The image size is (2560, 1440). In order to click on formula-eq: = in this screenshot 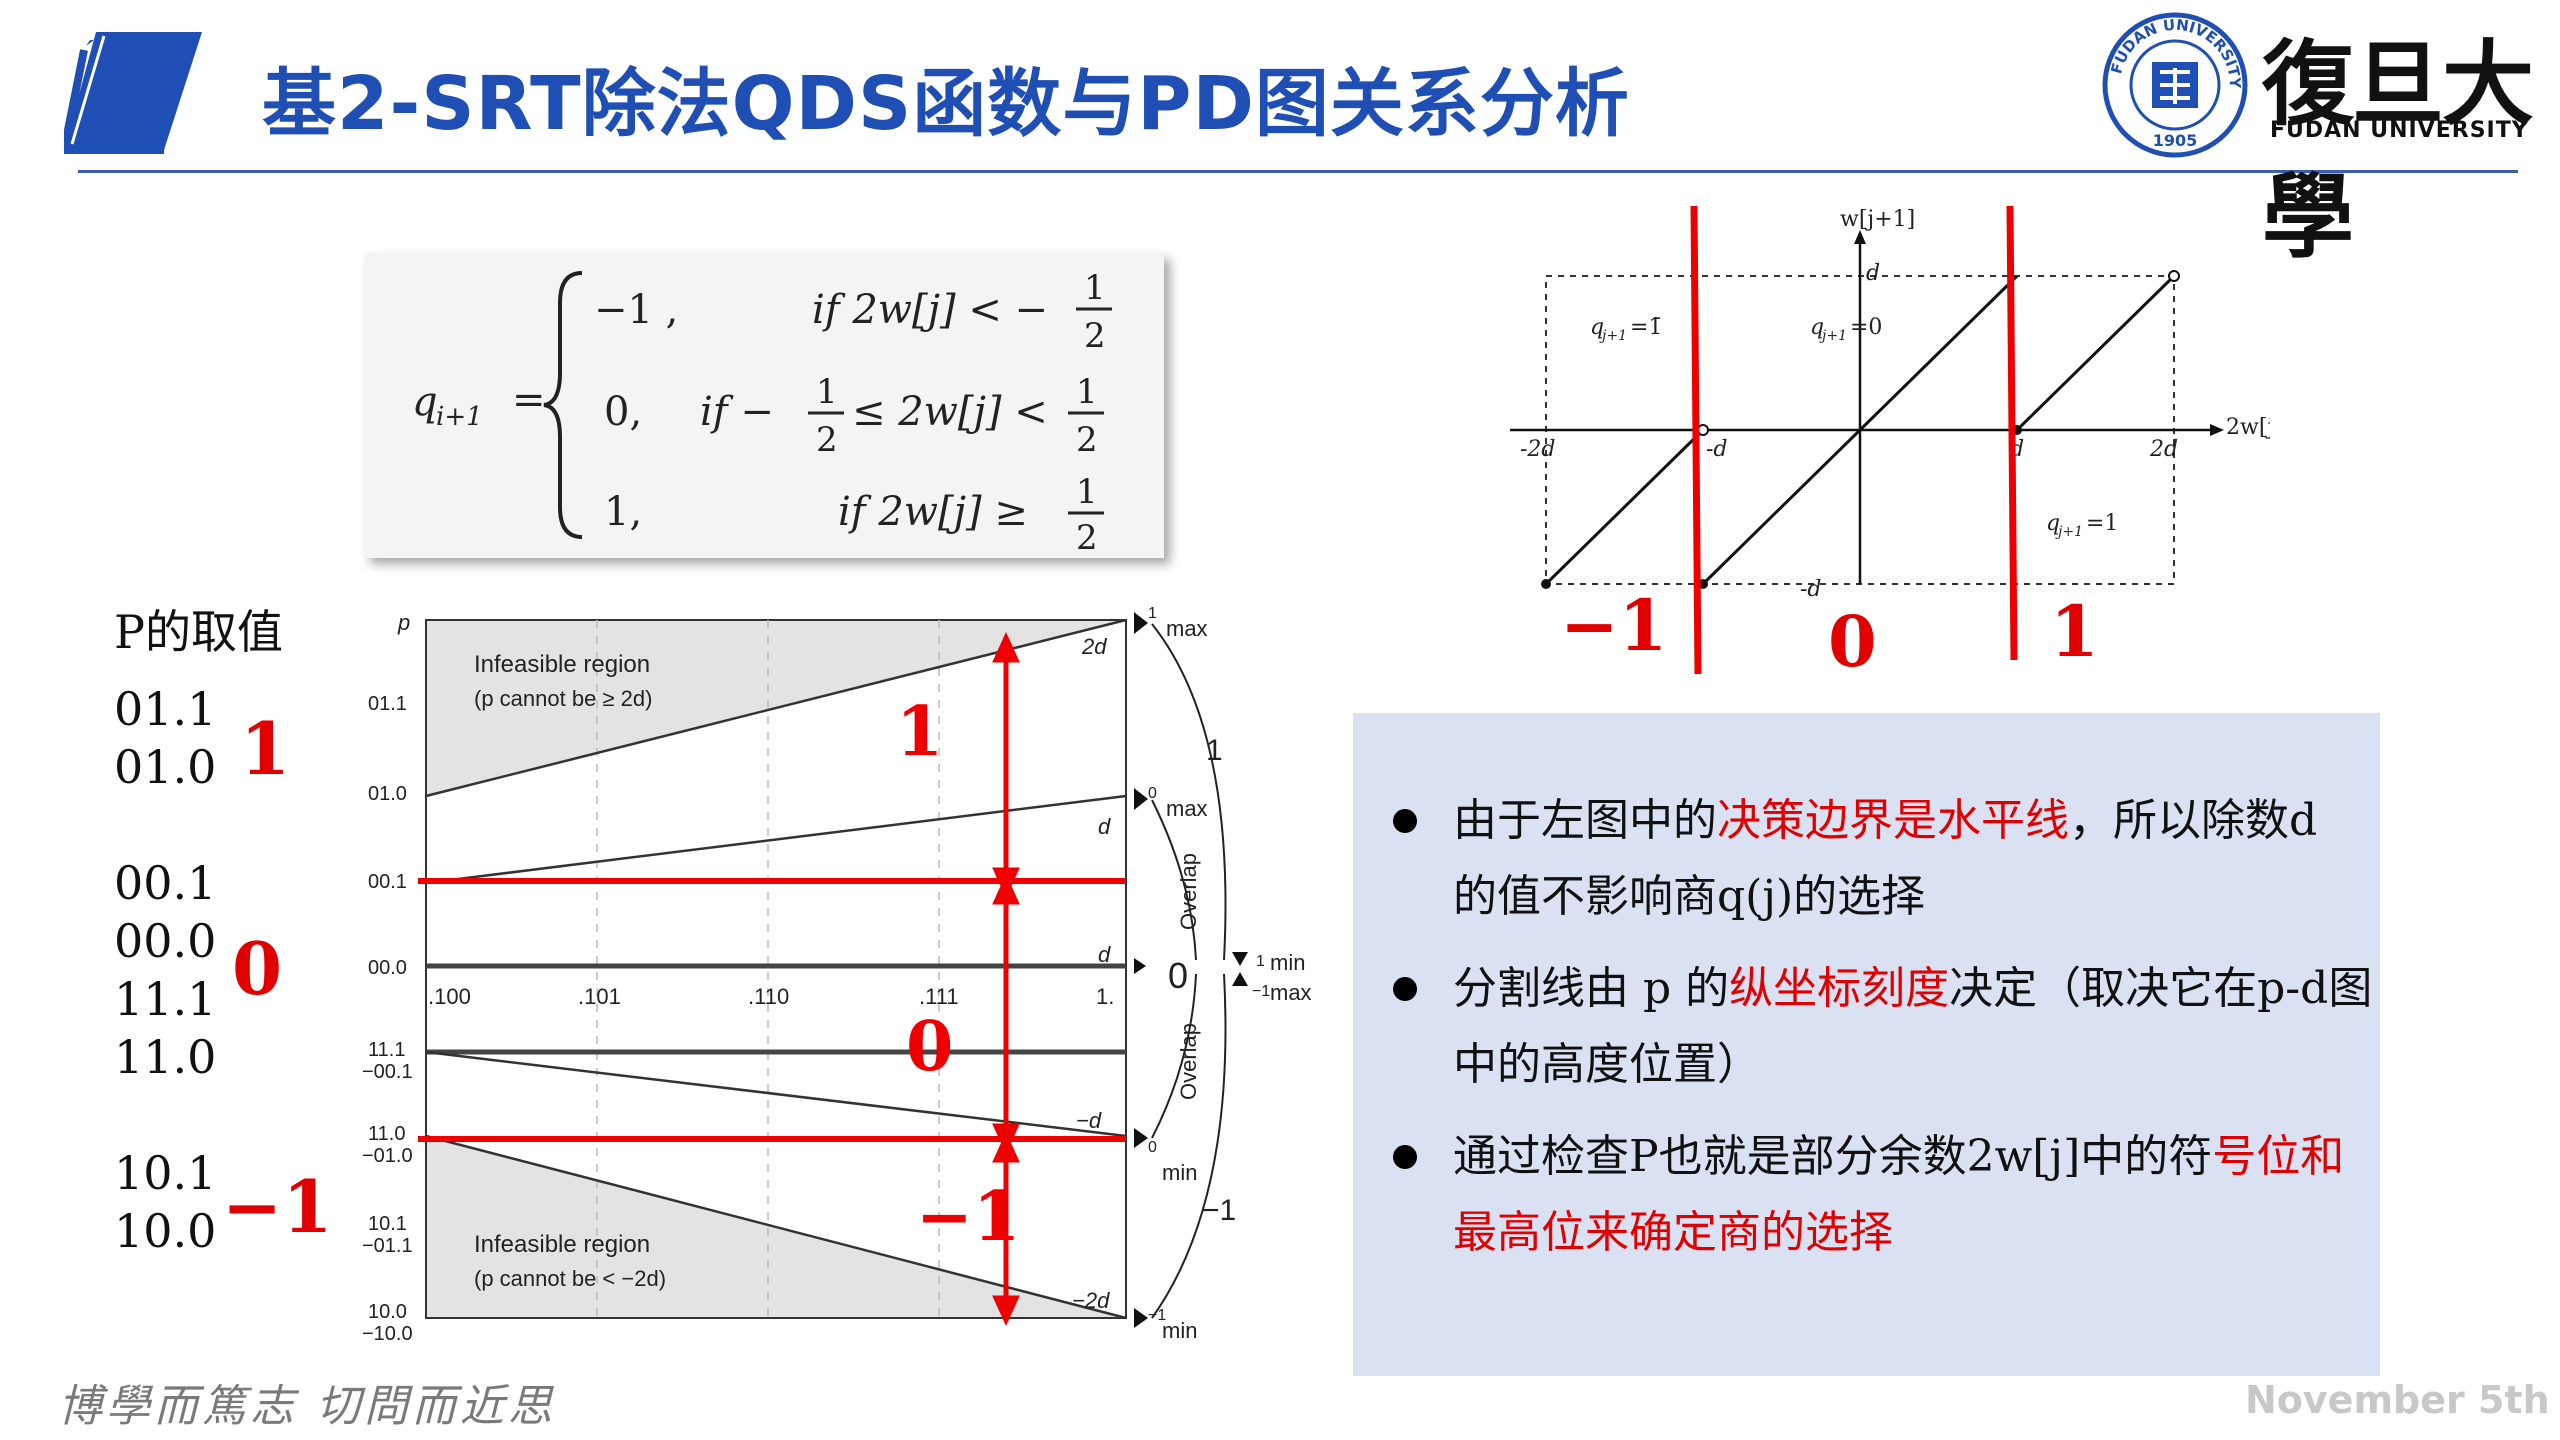, I will do `click(529, 400)`.